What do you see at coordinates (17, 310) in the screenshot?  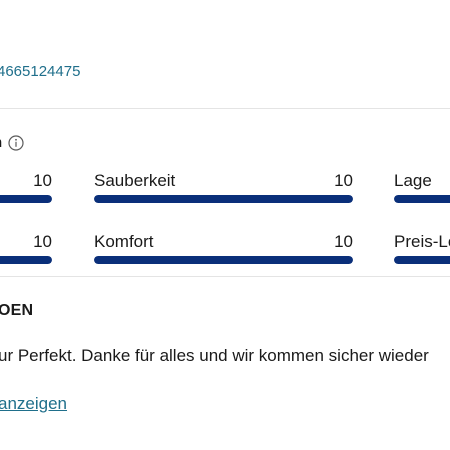 I see `review-title: OEN` at bounding box center [17, 310].